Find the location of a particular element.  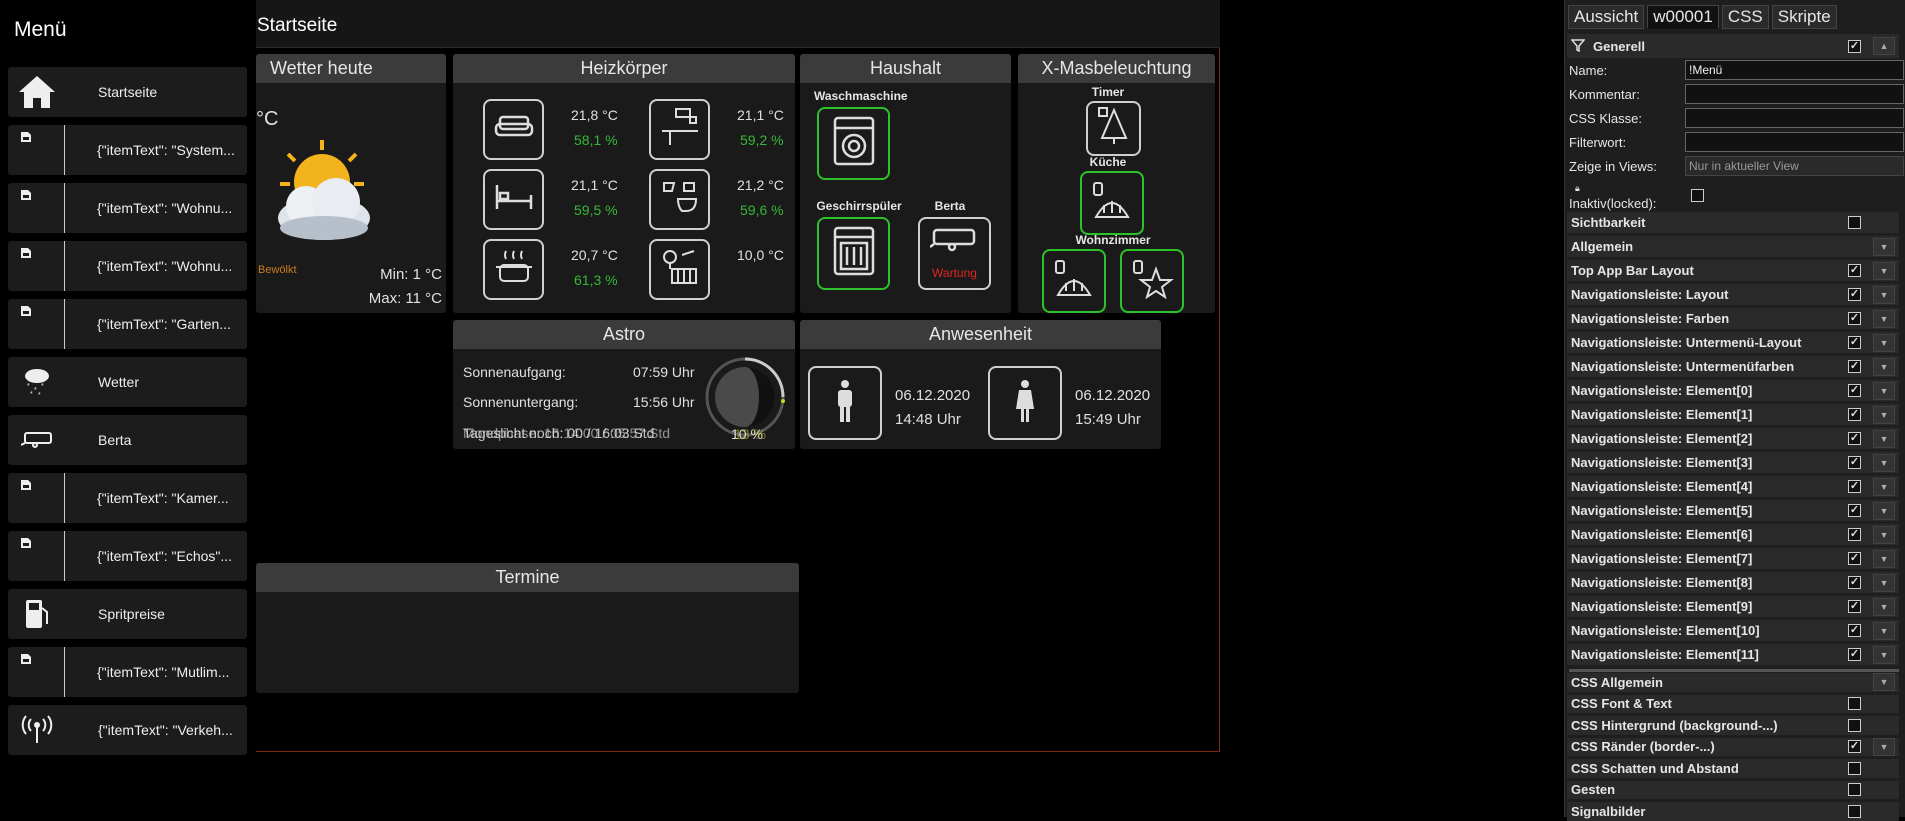

attribute-group: Navigationsleiste: Element[11] ✓ ▼ is located at coordinates (1733, 654).